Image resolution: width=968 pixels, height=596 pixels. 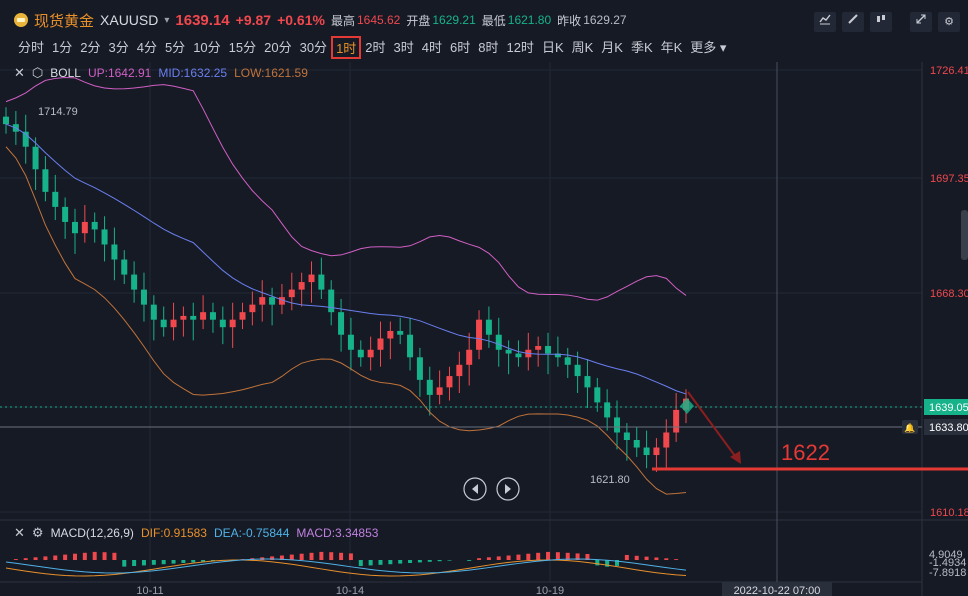 I want to click on current-price-tag: 1639.05, so click(x=948, y=408).